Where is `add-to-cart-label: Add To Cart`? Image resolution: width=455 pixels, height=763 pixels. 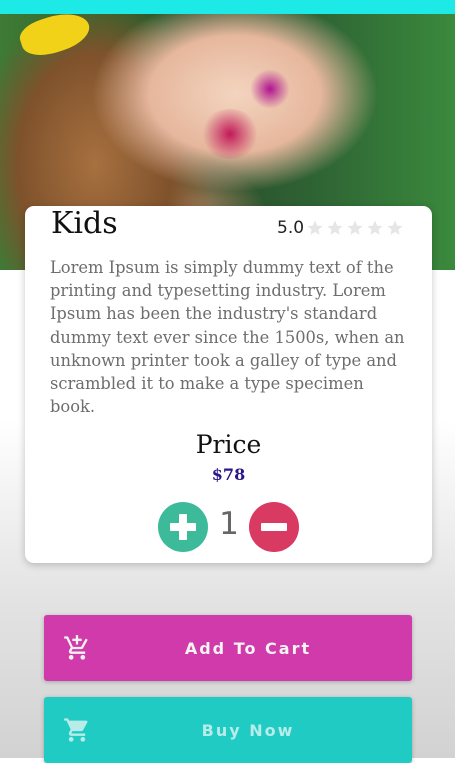 add-to-cart-label: Add To Cart is located at coordinates (248, 648).